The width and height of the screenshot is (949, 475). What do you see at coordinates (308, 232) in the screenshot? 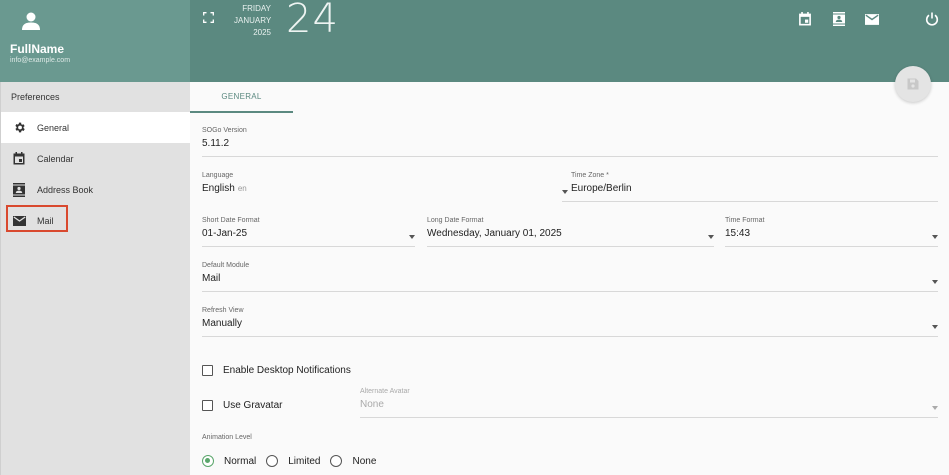
I see `short-date-format-select: Short Date Format 01-Jan-25` at bounding box center [308, 232].